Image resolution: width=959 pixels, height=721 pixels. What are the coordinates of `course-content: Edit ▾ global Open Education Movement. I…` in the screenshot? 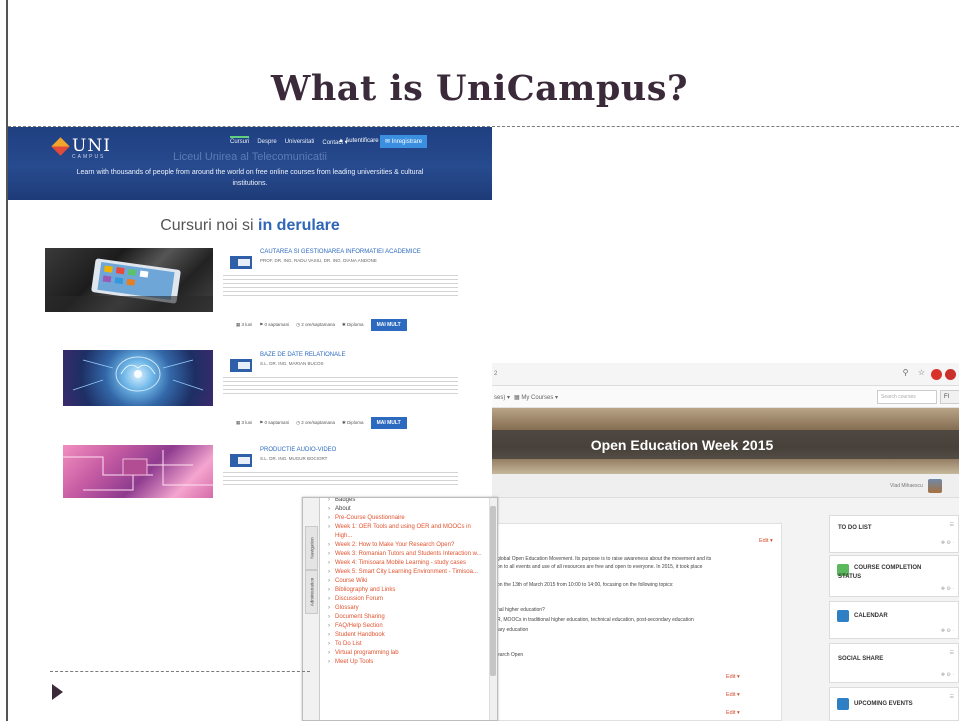 It's located at (637, 622).